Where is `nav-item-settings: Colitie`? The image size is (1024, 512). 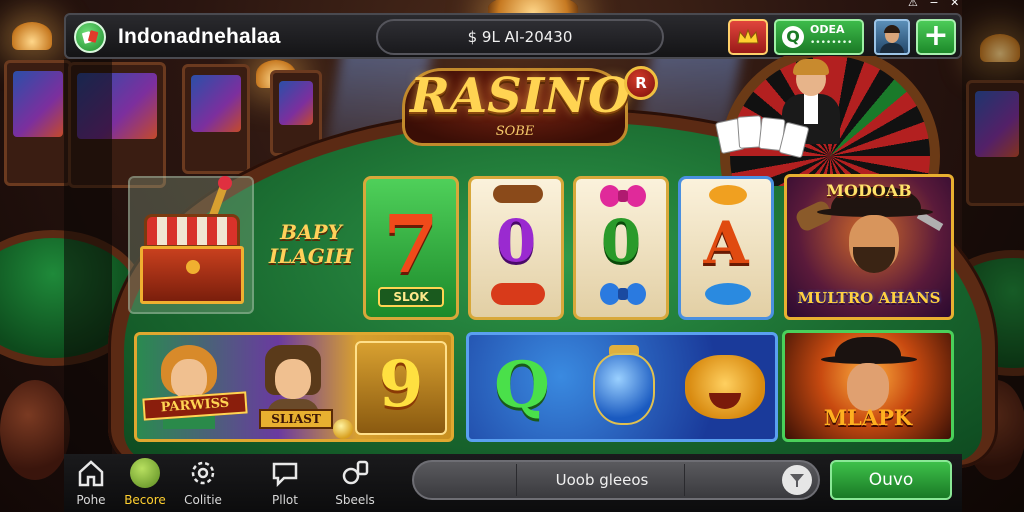 nav-item-settings: Colitie is located at coordinates (203, 483).